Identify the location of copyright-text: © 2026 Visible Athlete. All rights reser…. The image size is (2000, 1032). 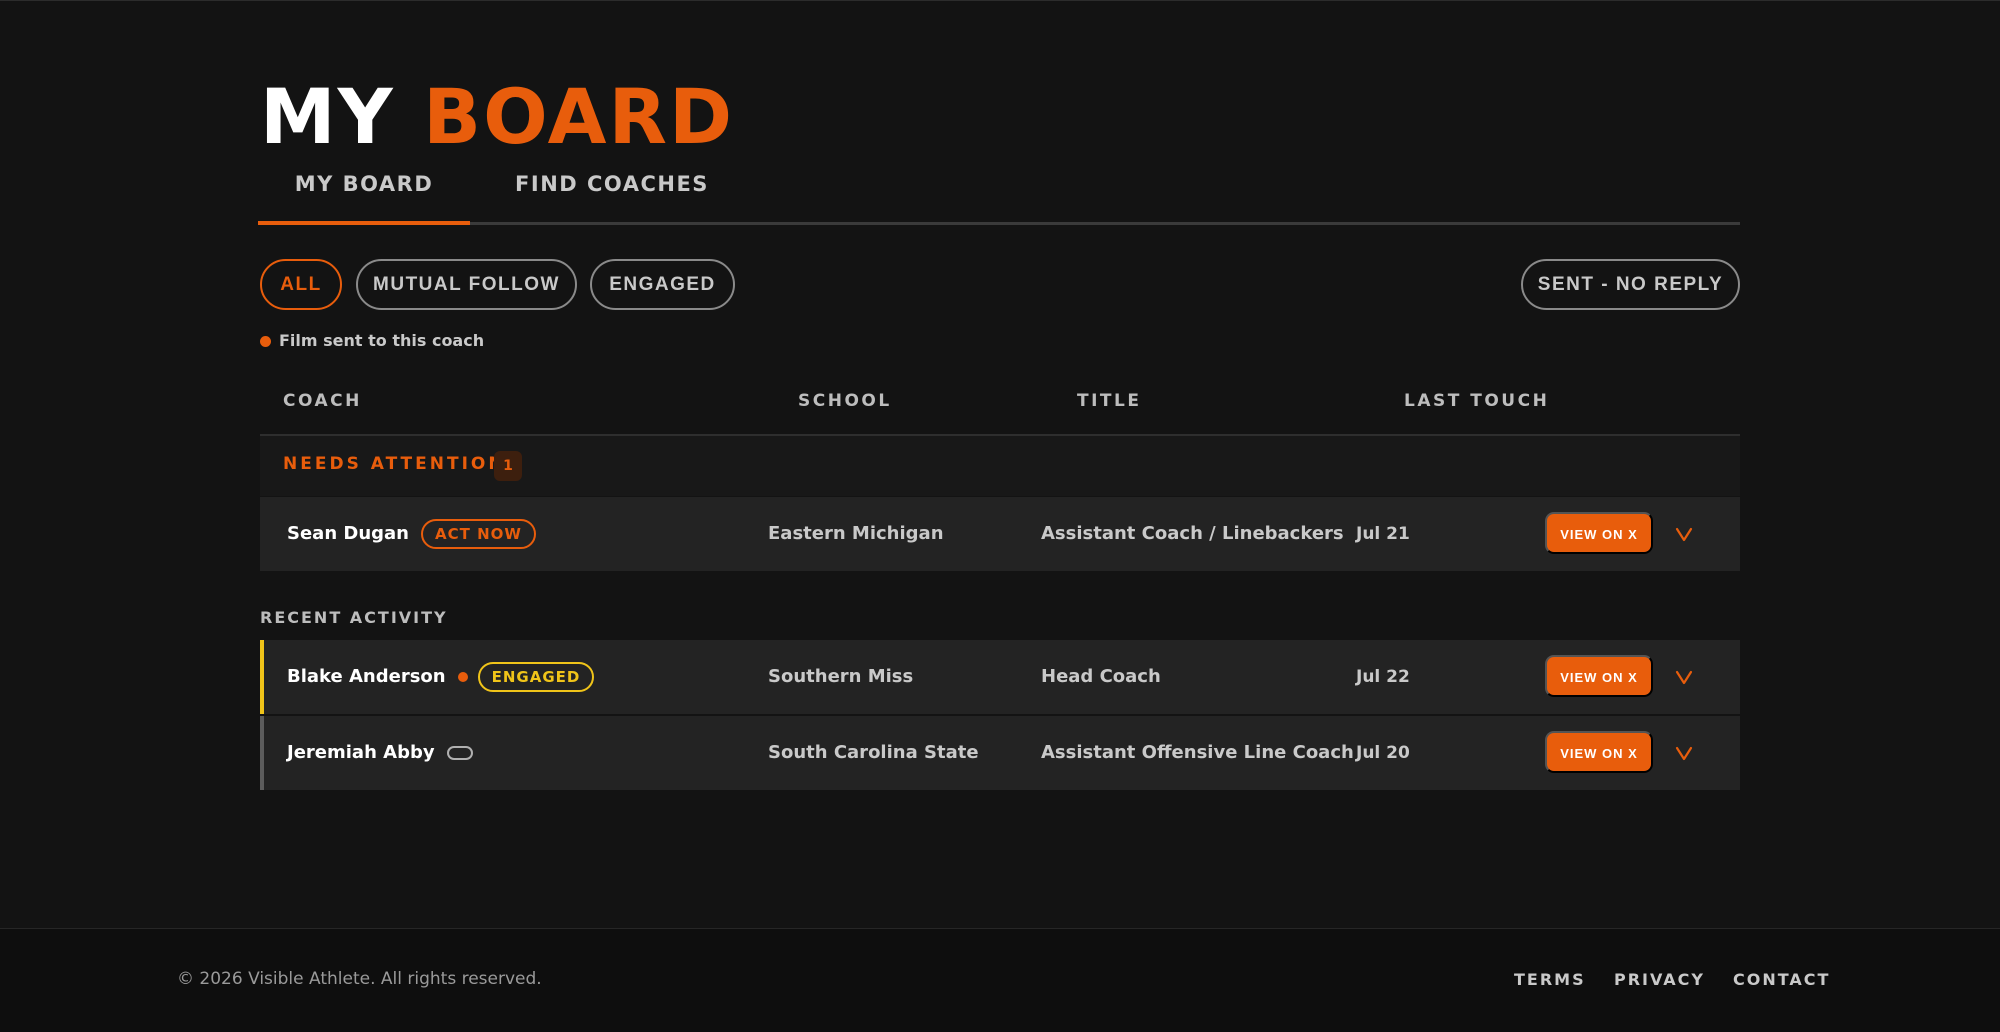
(359, 979).